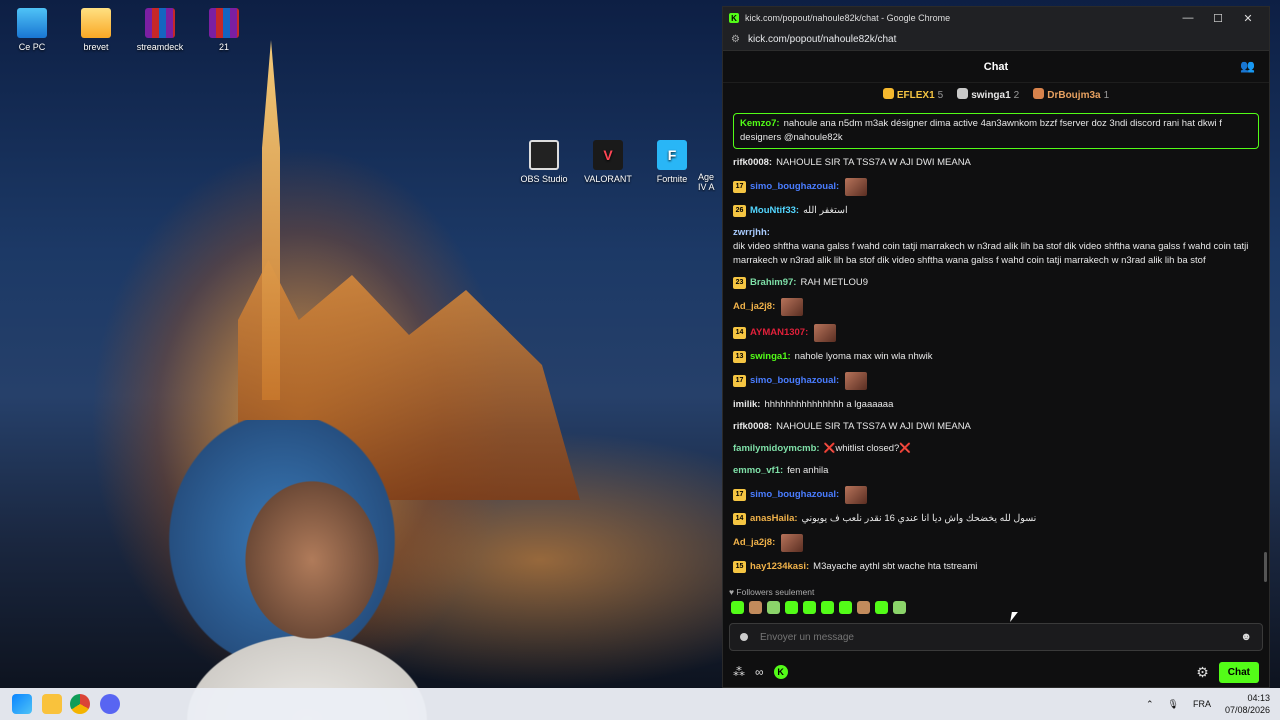  What do you see at coordinates (608, 155) in the screenshot?
I see `valorant-icon: V` at bounding box center [608, 155].